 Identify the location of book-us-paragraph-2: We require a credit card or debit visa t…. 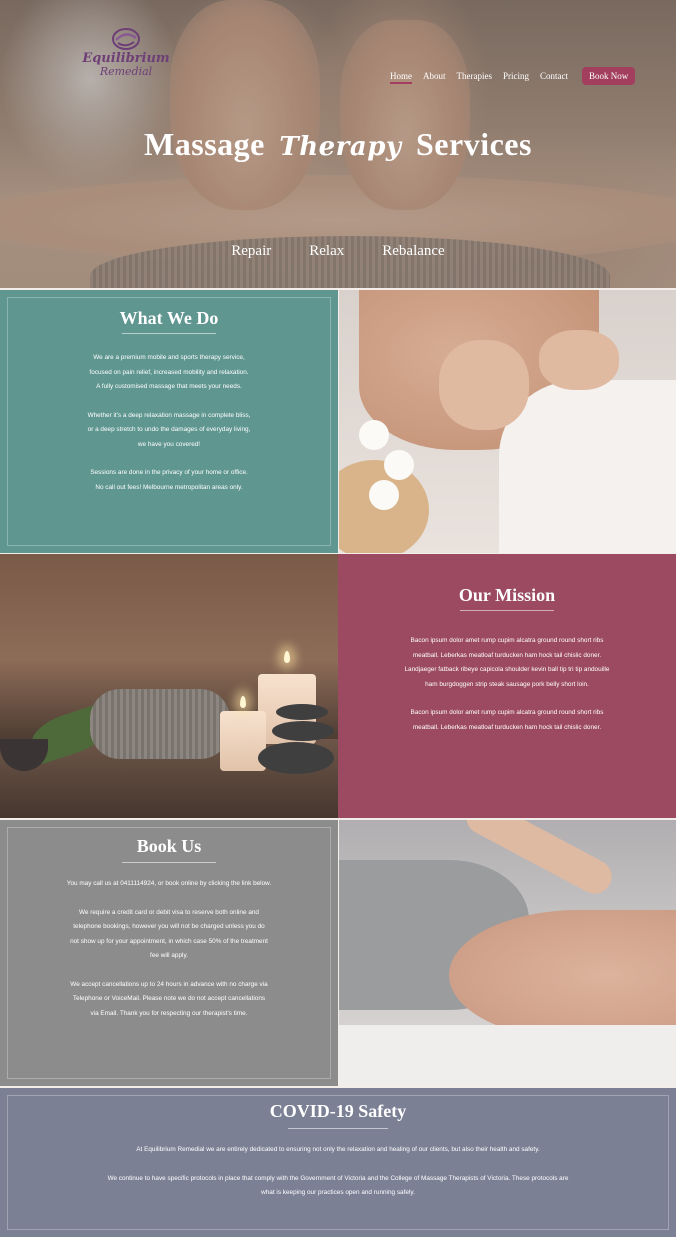
(169, 934).